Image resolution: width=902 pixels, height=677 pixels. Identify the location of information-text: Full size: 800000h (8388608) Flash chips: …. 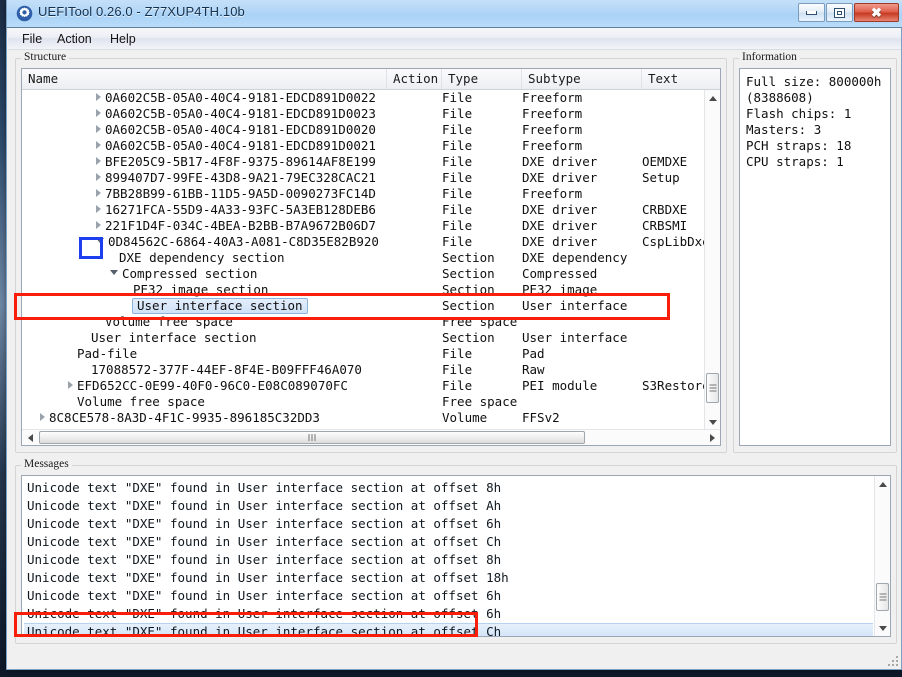
(815, 257).